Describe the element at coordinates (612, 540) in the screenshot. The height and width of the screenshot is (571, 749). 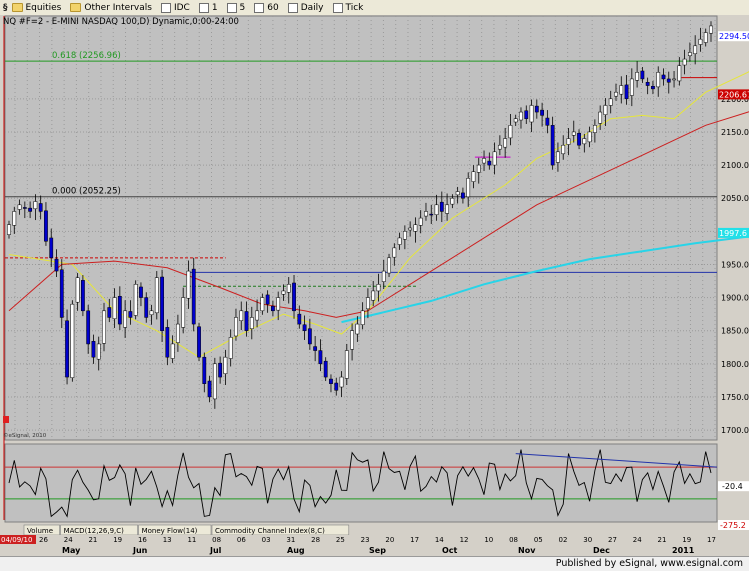
I see `date-tick-label: 27` at that location.